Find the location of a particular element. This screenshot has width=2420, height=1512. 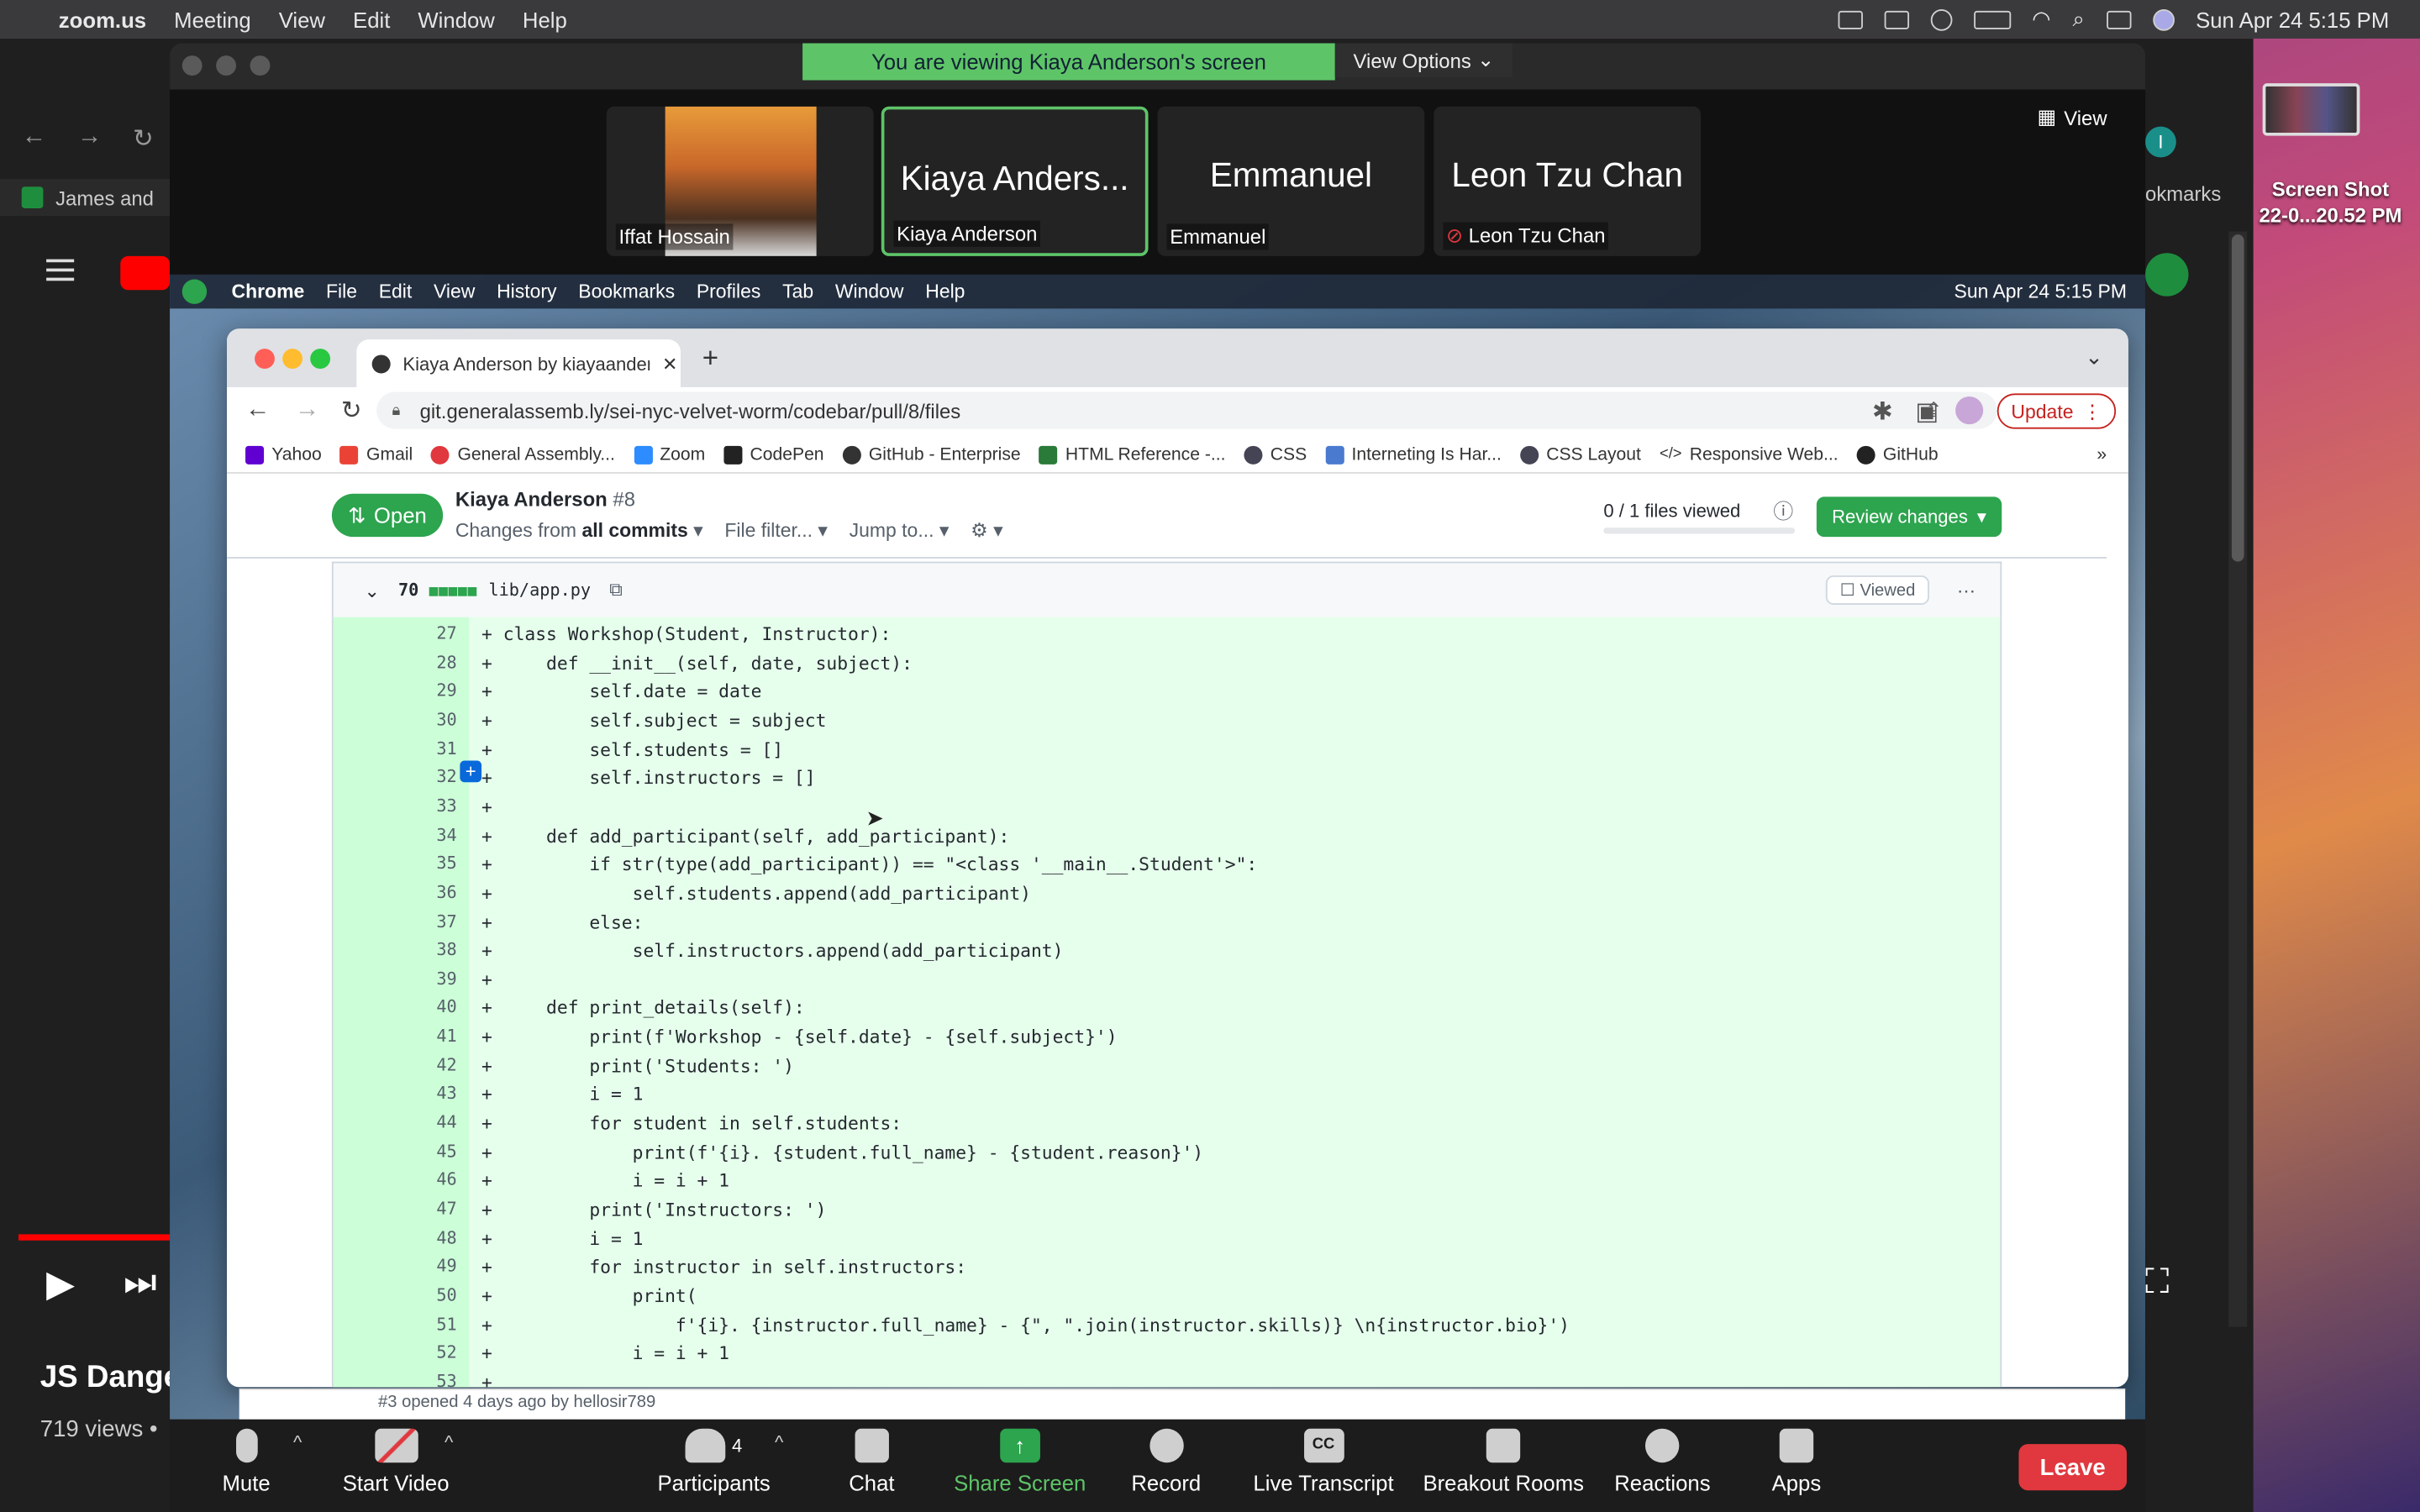

line-number: 49 is located at coordinates (395, 1267).